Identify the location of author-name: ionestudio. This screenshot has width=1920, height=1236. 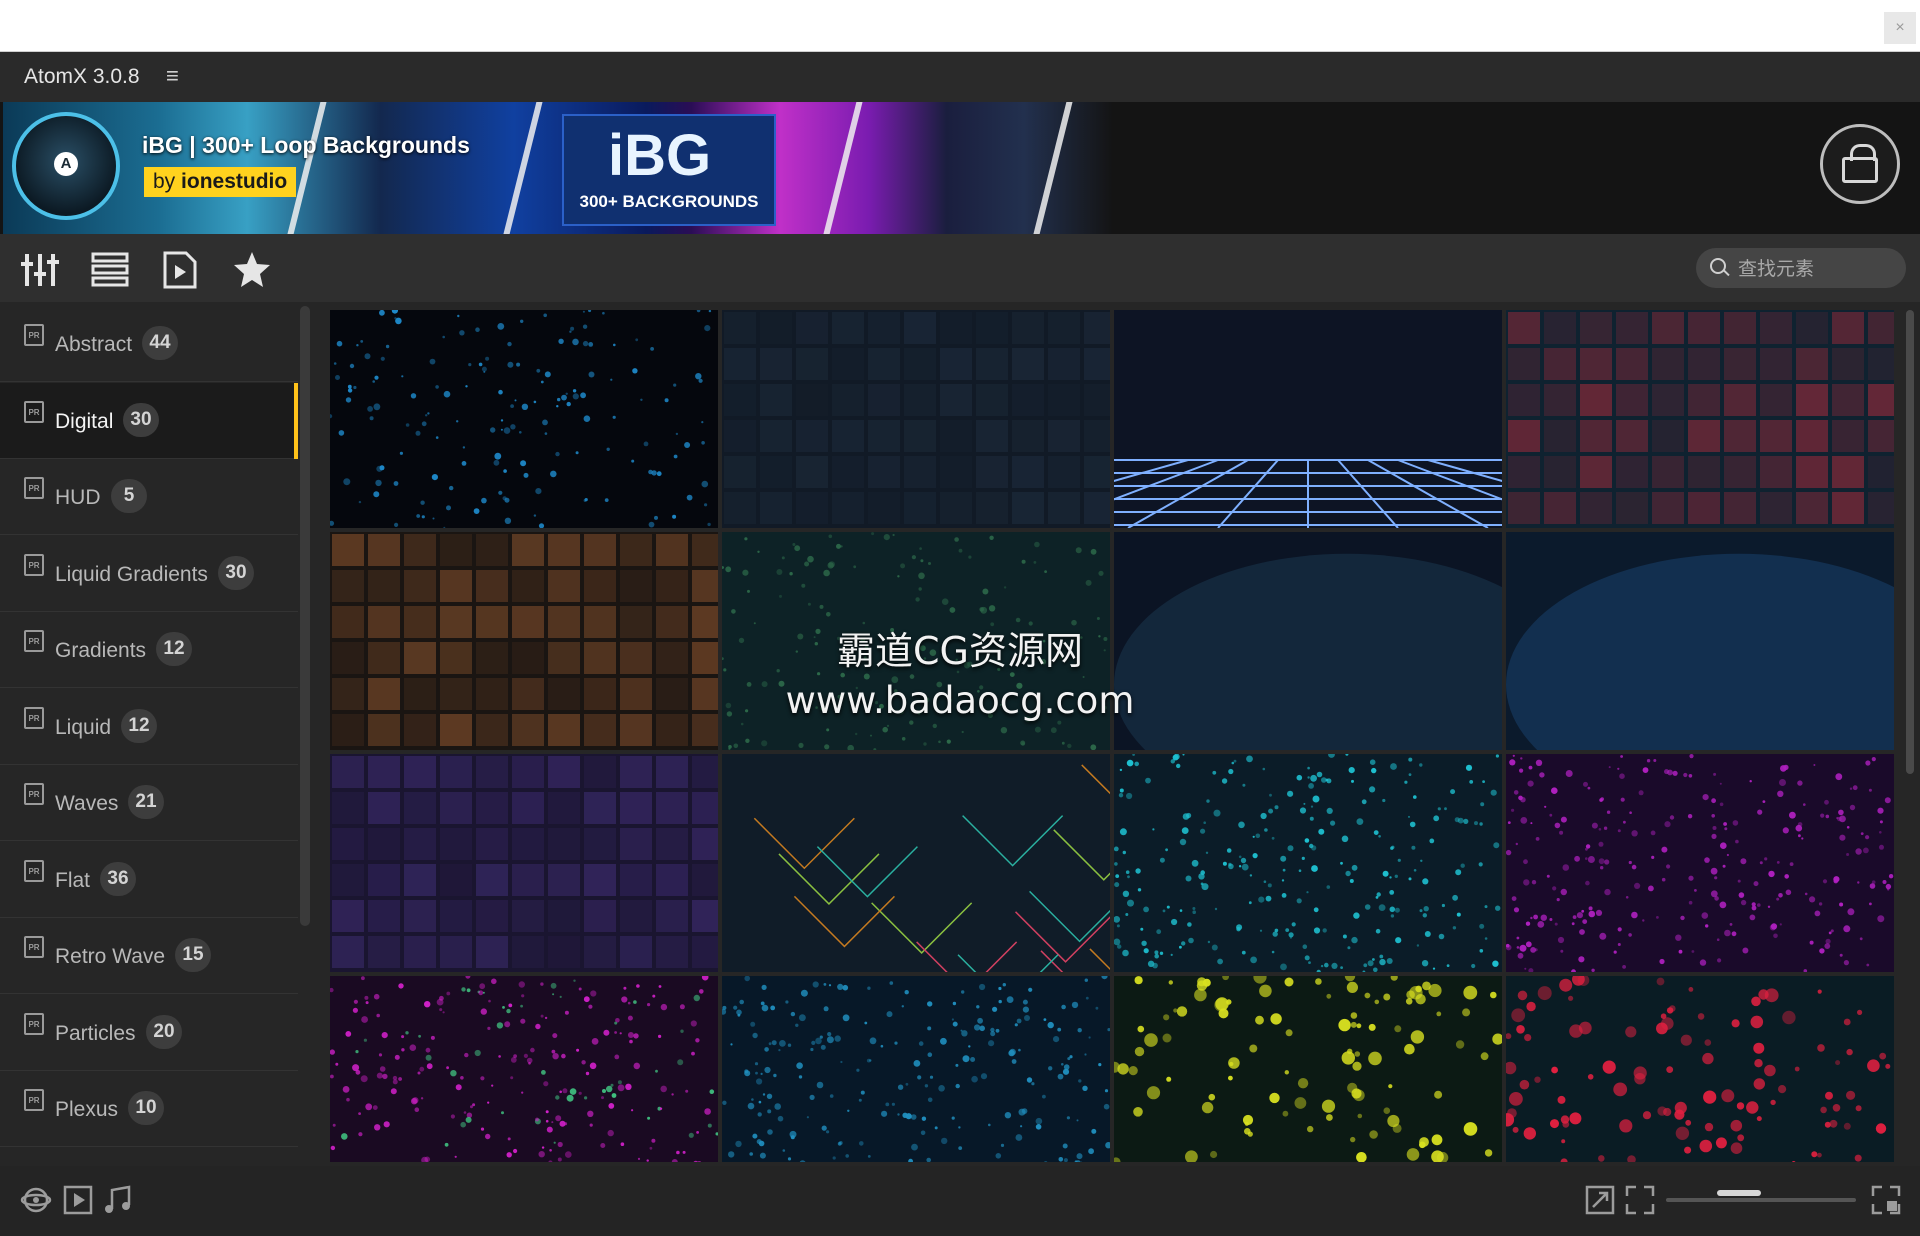
(234, 181).